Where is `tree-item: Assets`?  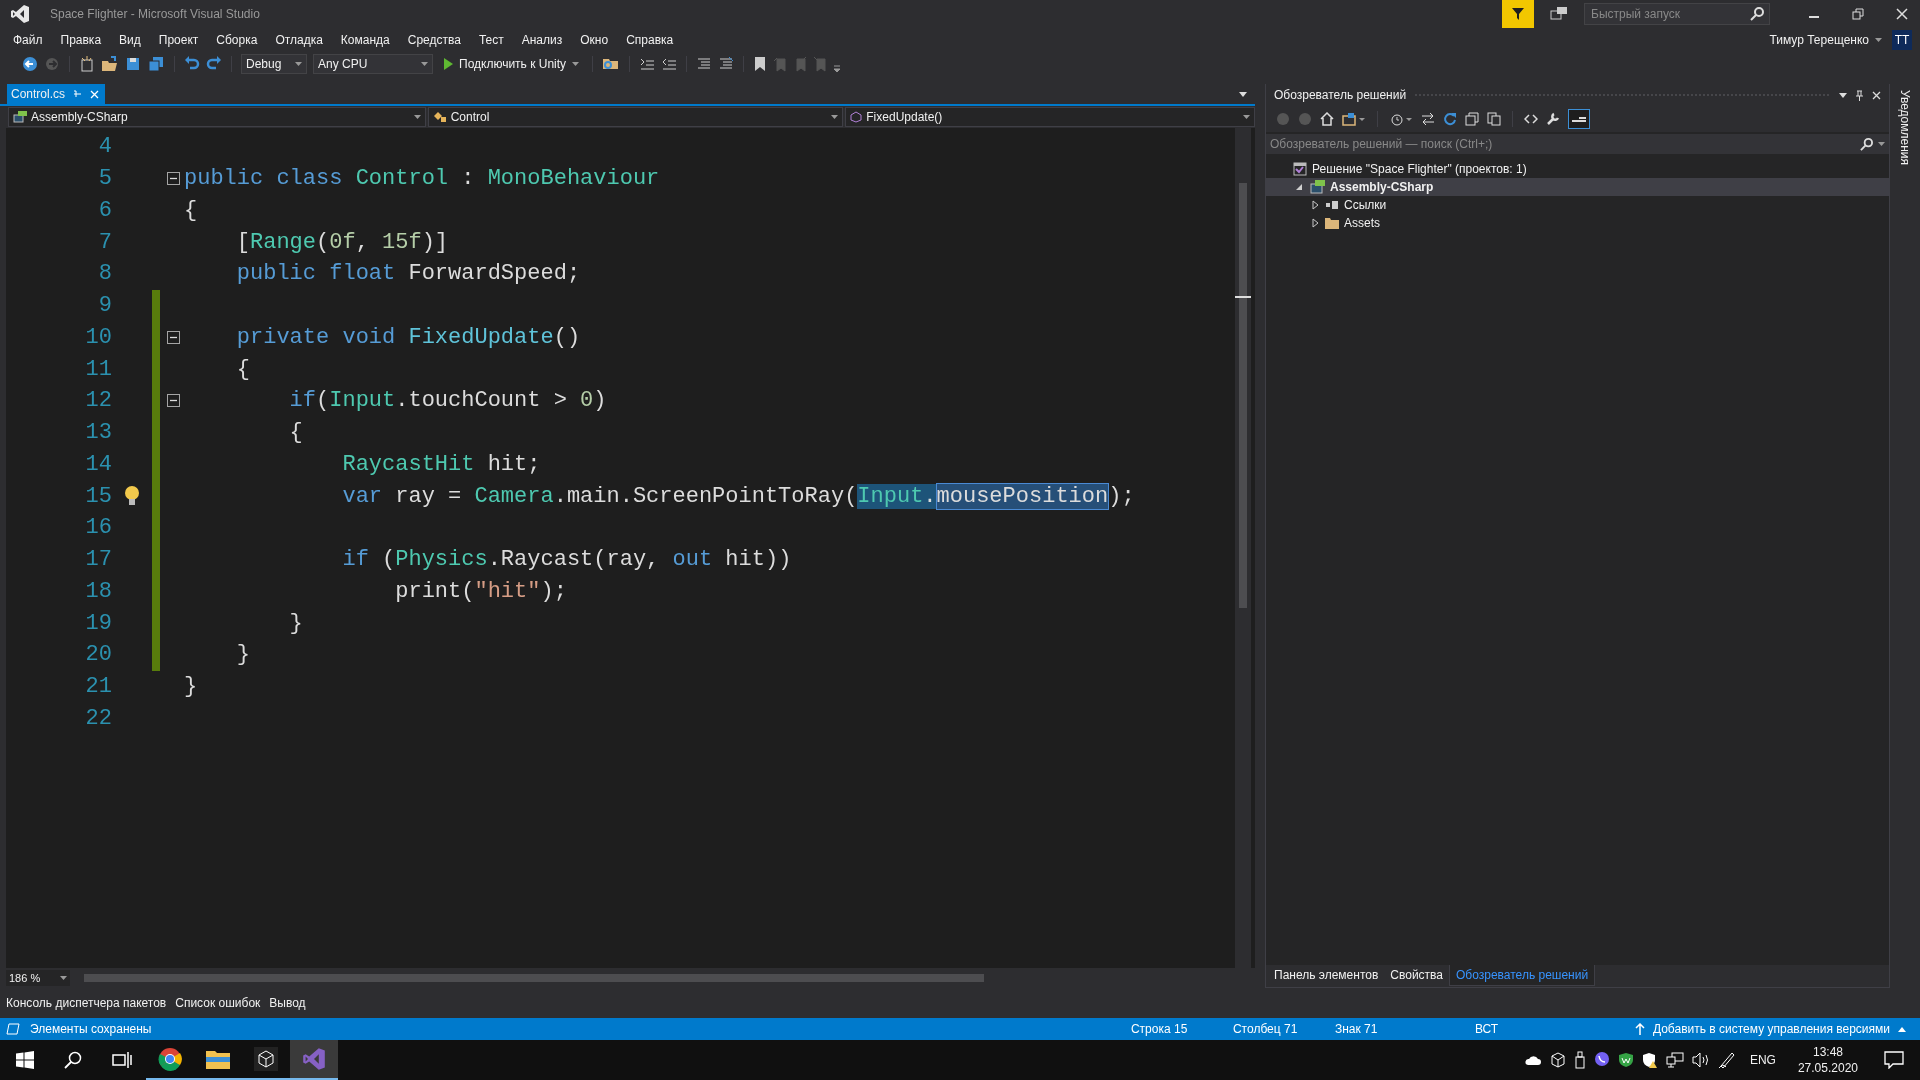 tree-item: Assets is located at coordinates (1578, 223).